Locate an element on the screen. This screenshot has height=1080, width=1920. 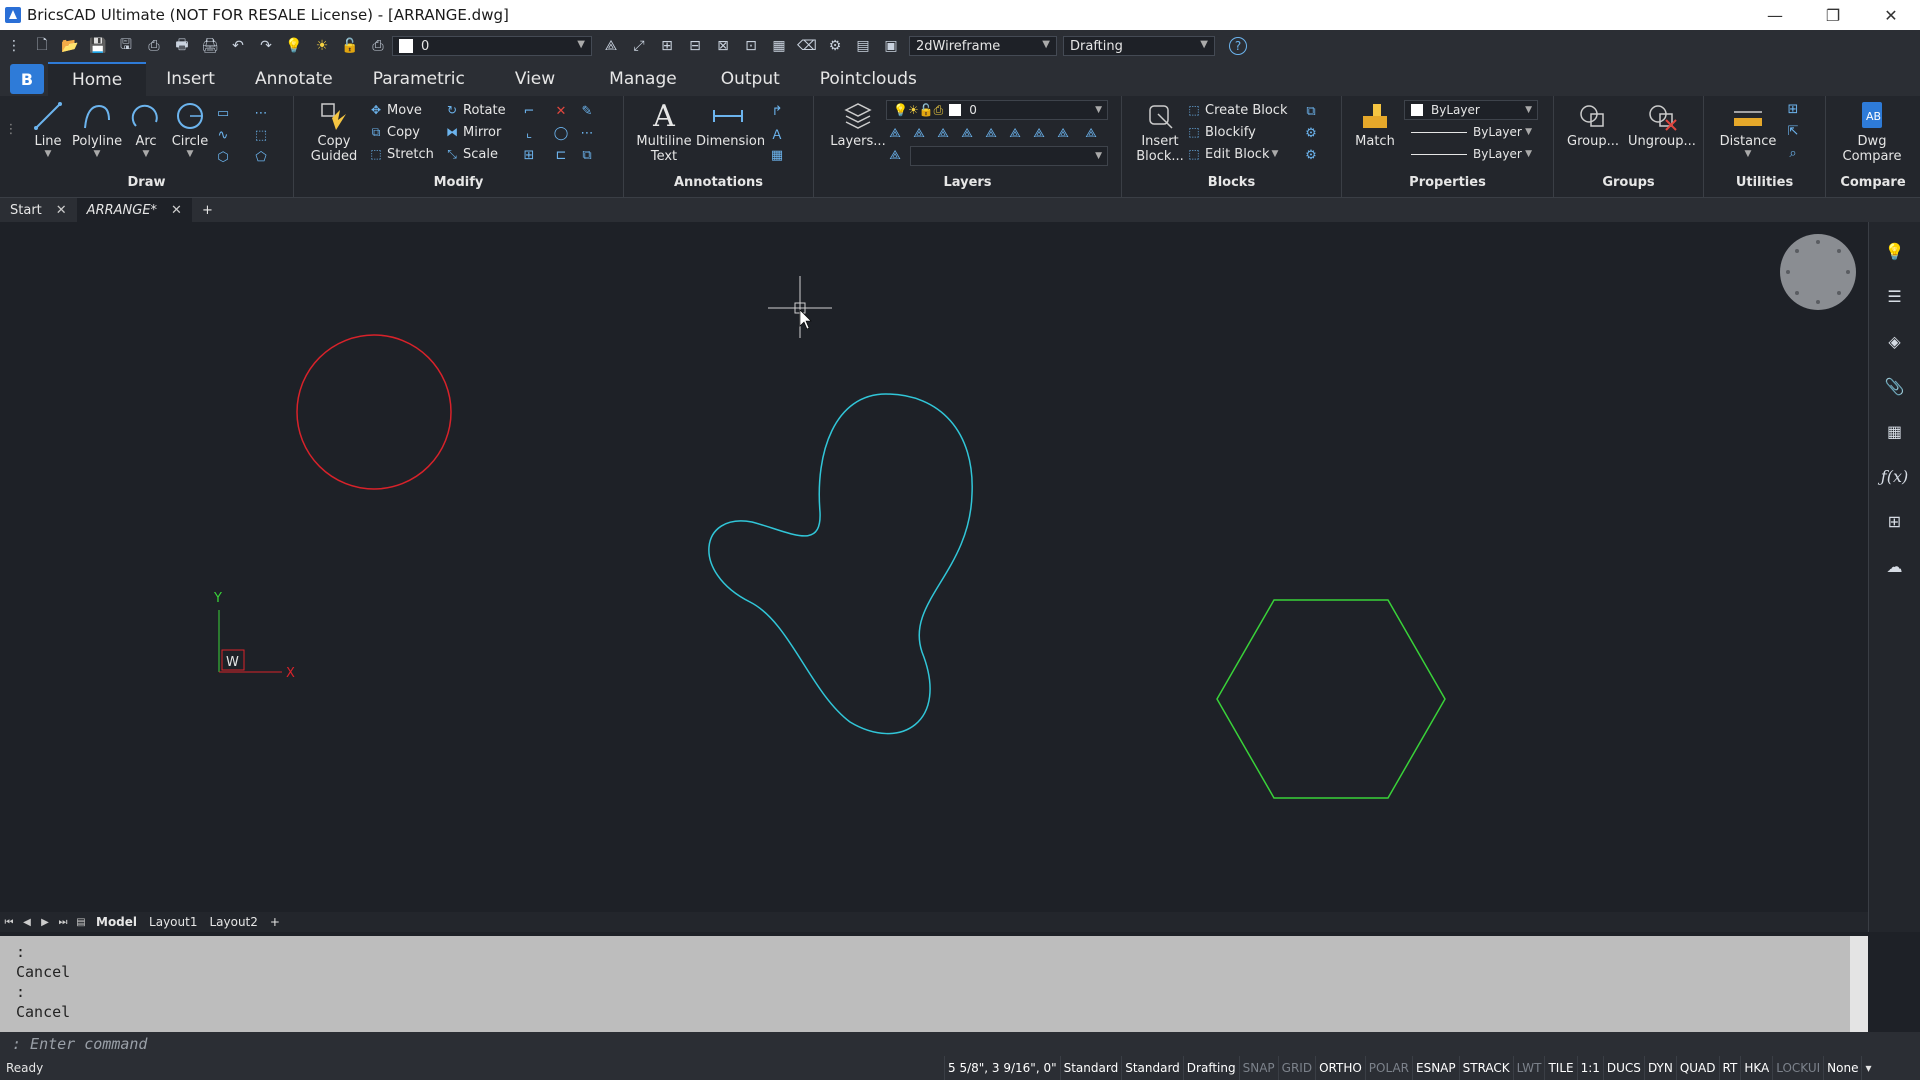
quick-select-icon: ⌕ is located at coordinates (1793, 153).